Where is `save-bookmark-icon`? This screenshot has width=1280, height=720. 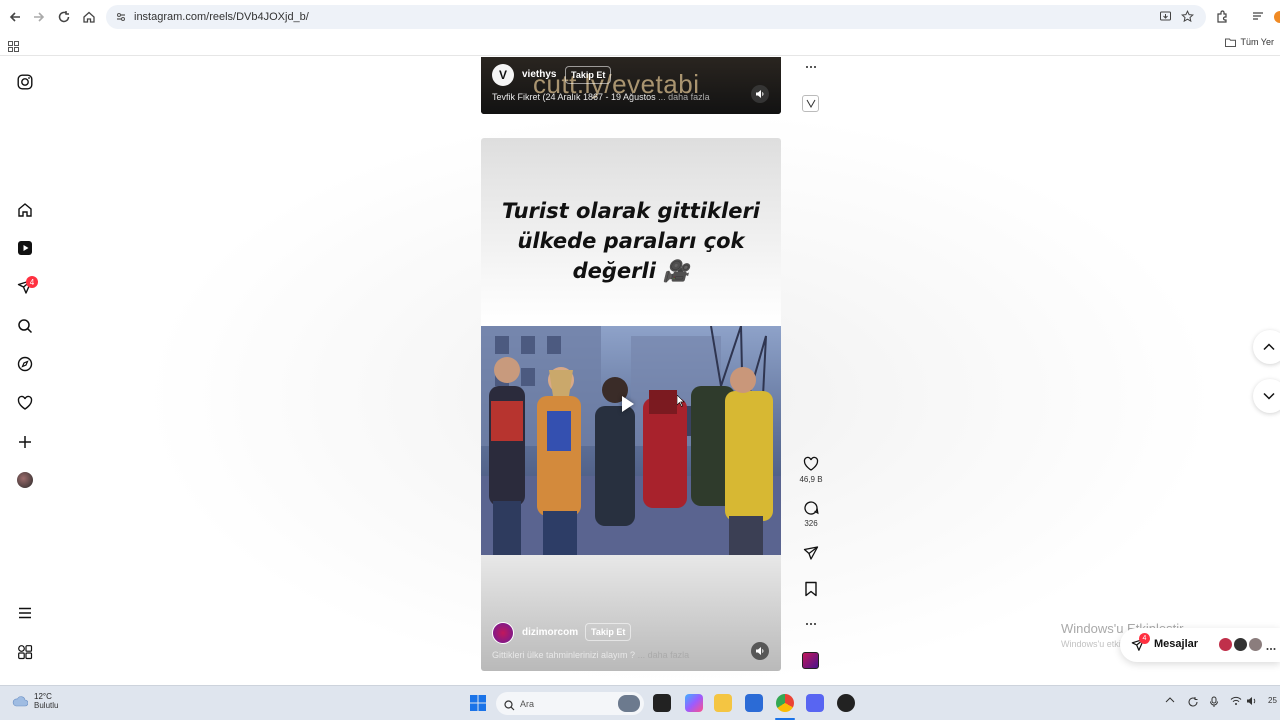 save-bookmark-icon is located at coordinates (811, 589).